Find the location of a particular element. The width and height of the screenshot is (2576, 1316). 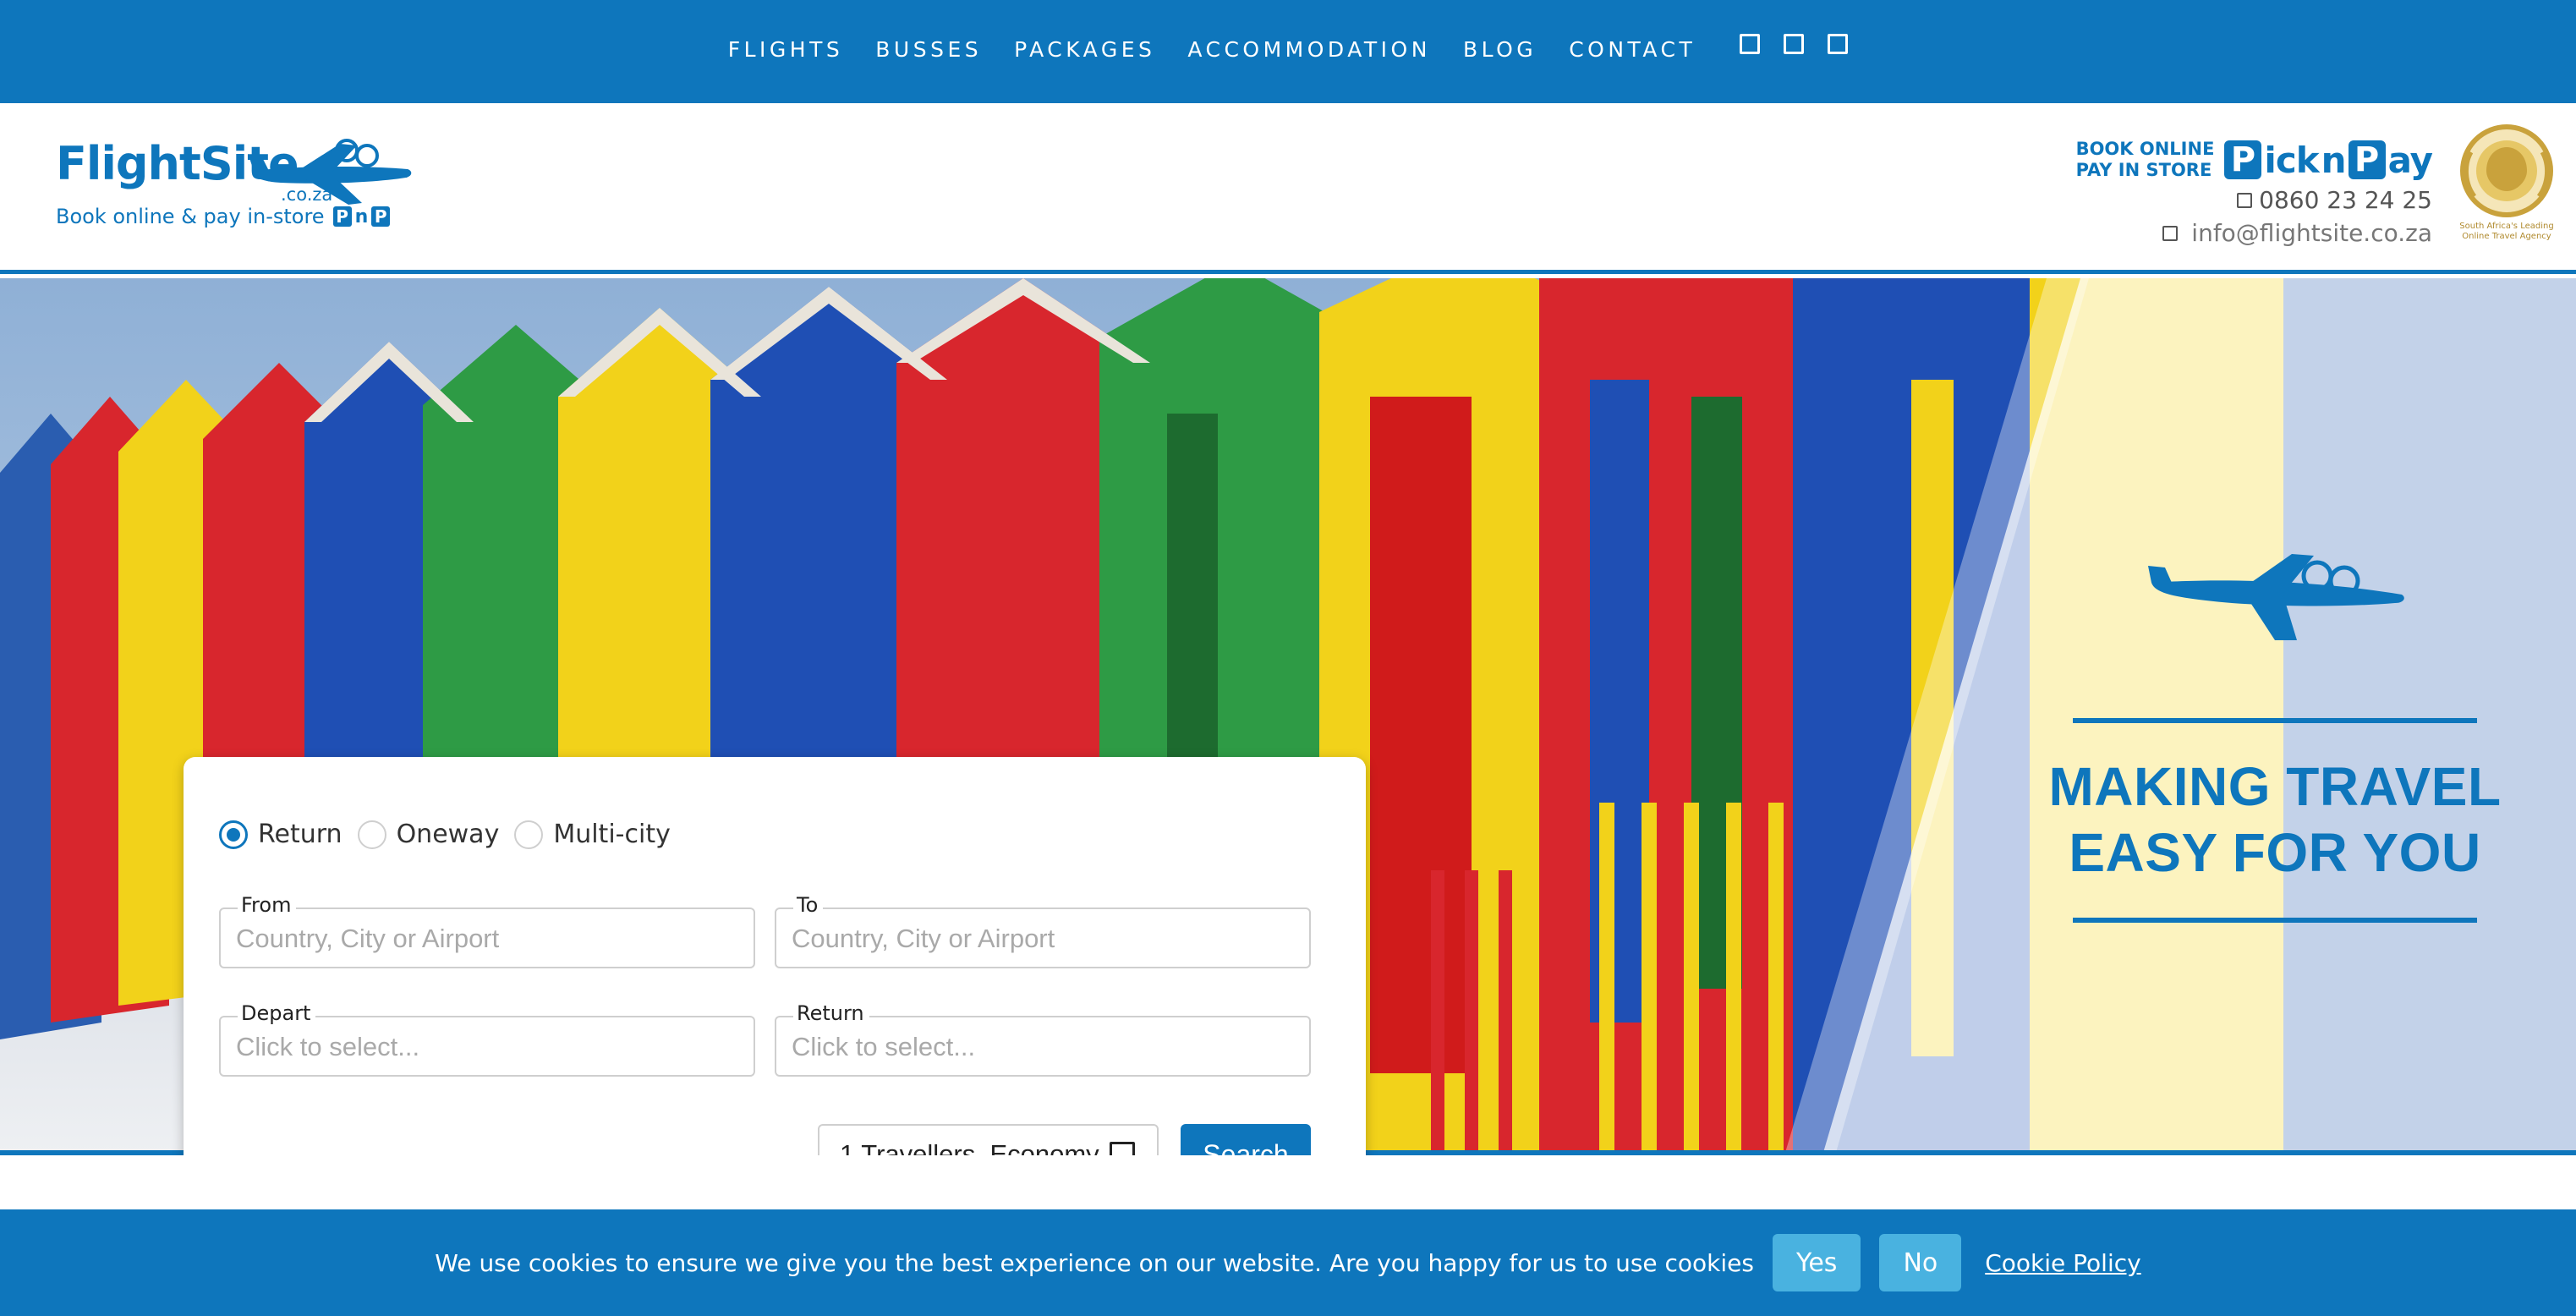

pnp-caption: BOOK ONLINE PAY IN STORE is located at coordinates (2145, 160).